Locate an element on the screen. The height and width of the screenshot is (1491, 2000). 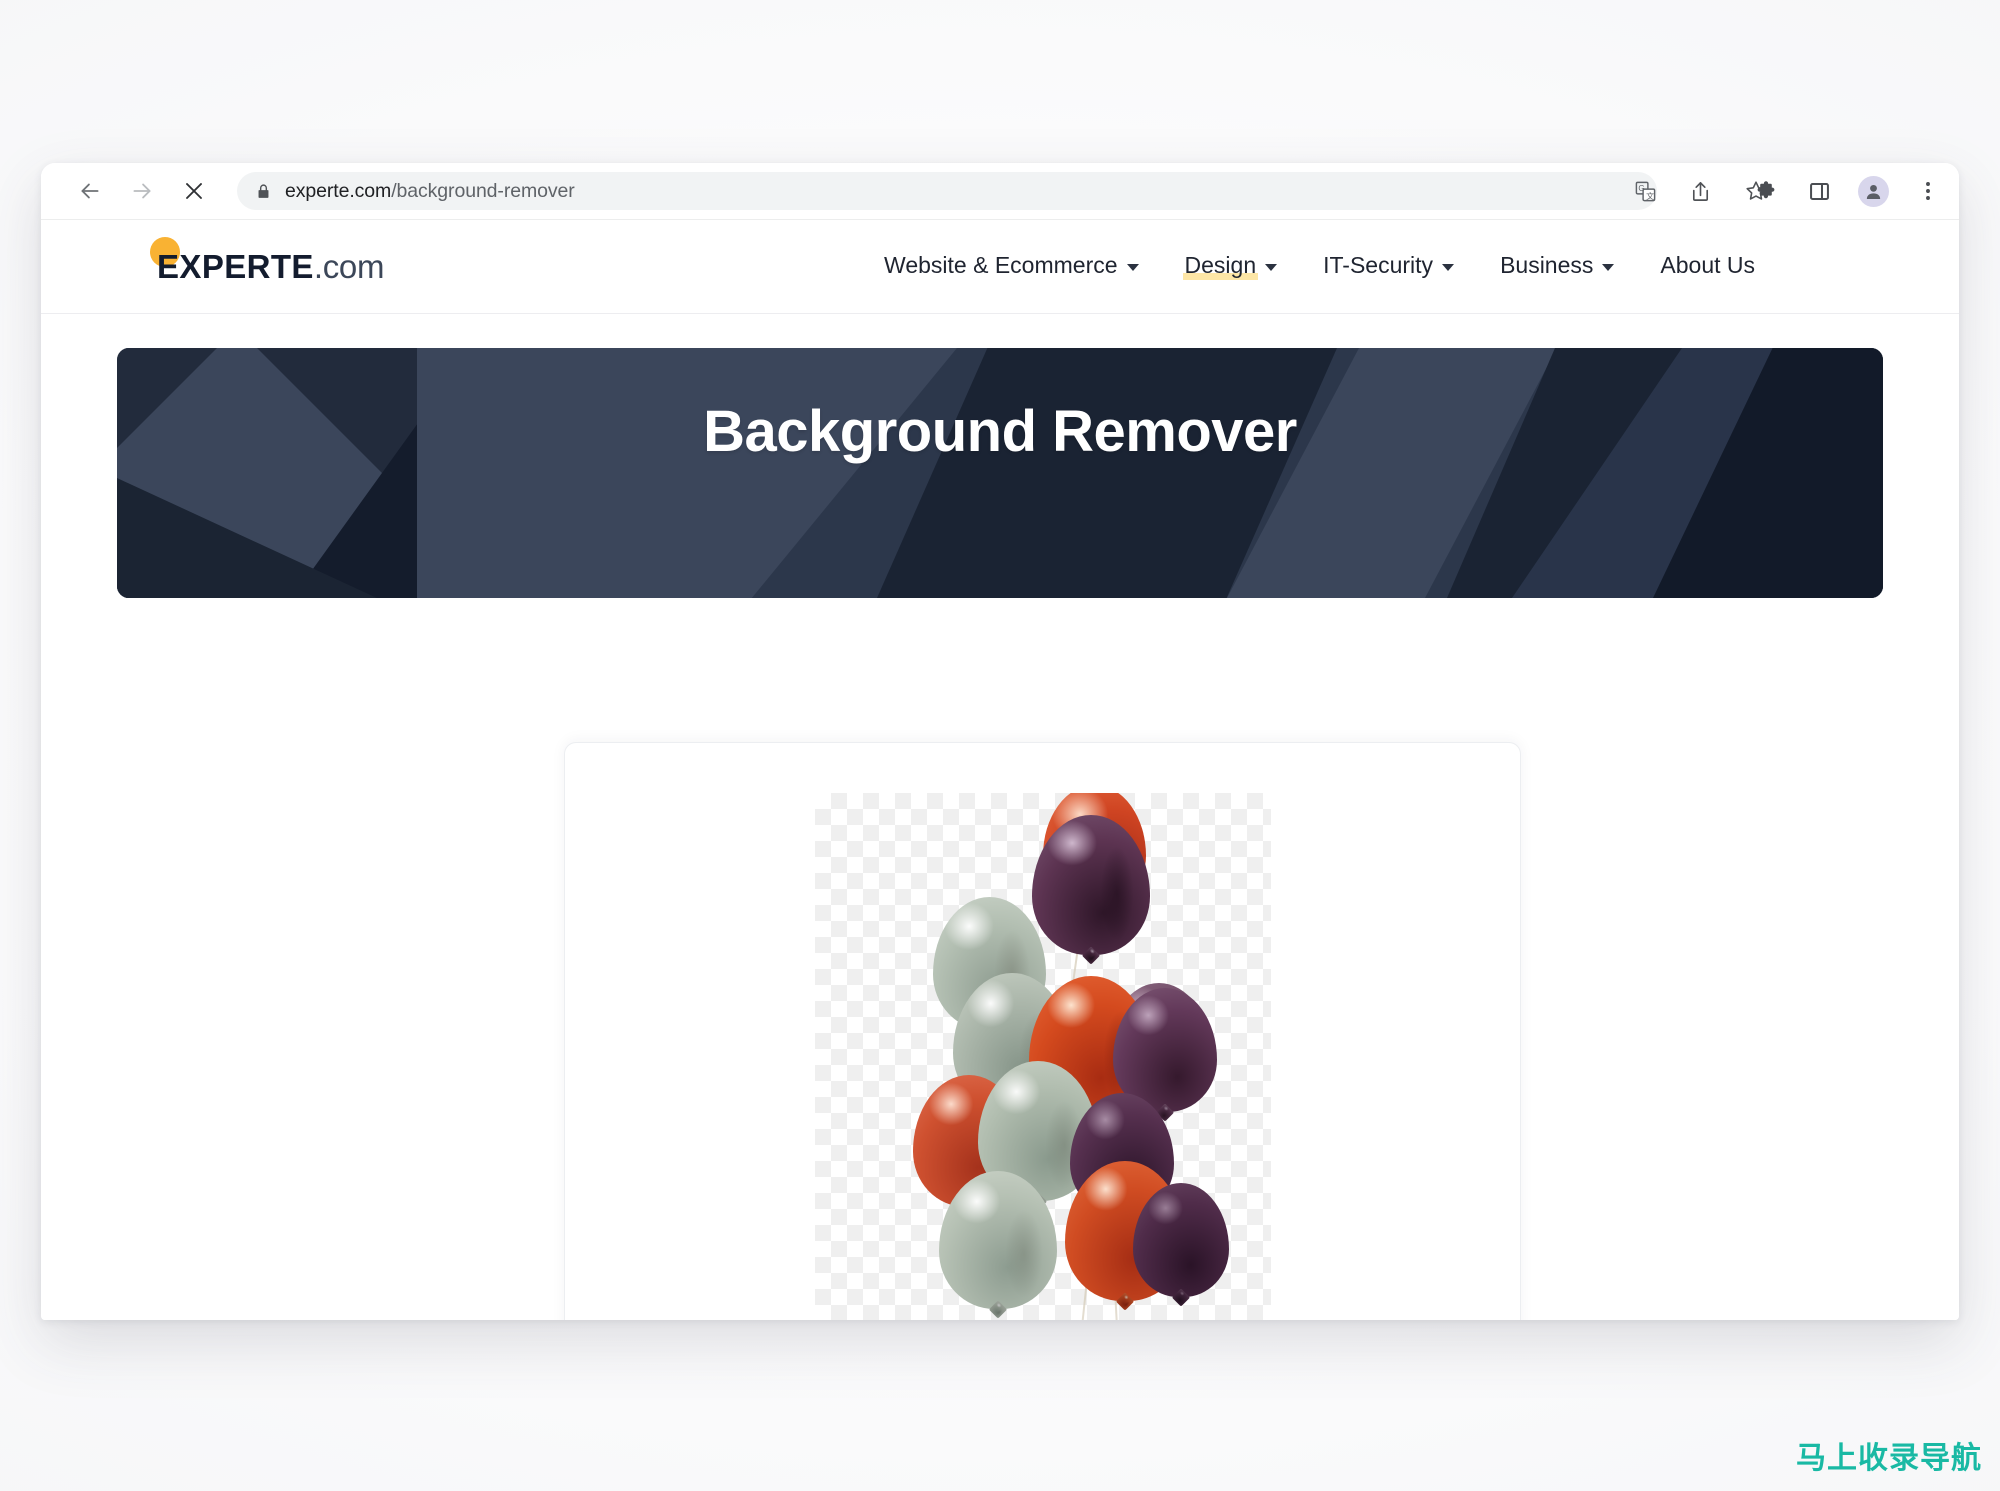
omnibox-action-icons: G 文 is located at coordinates (1700, 191).